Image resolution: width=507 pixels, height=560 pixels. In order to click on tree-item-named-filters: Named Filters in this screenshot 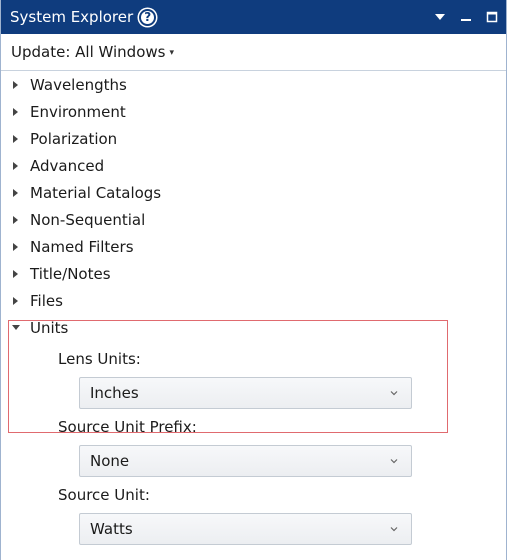, I will do `click(253, 246)`.